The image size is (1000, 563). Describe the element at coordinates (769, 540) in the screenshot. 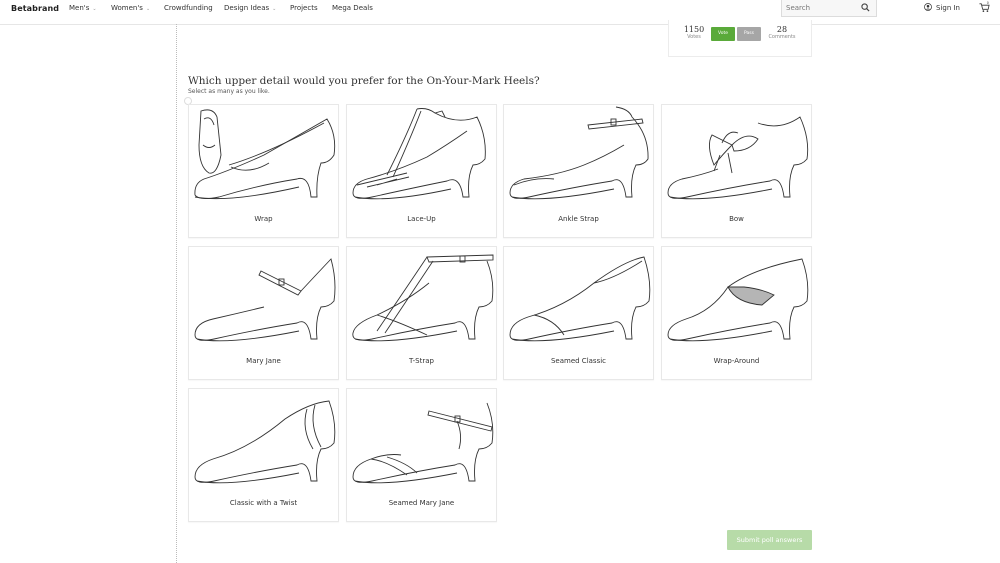

I see `submit-poll-button: Submit poll answers` at that location.